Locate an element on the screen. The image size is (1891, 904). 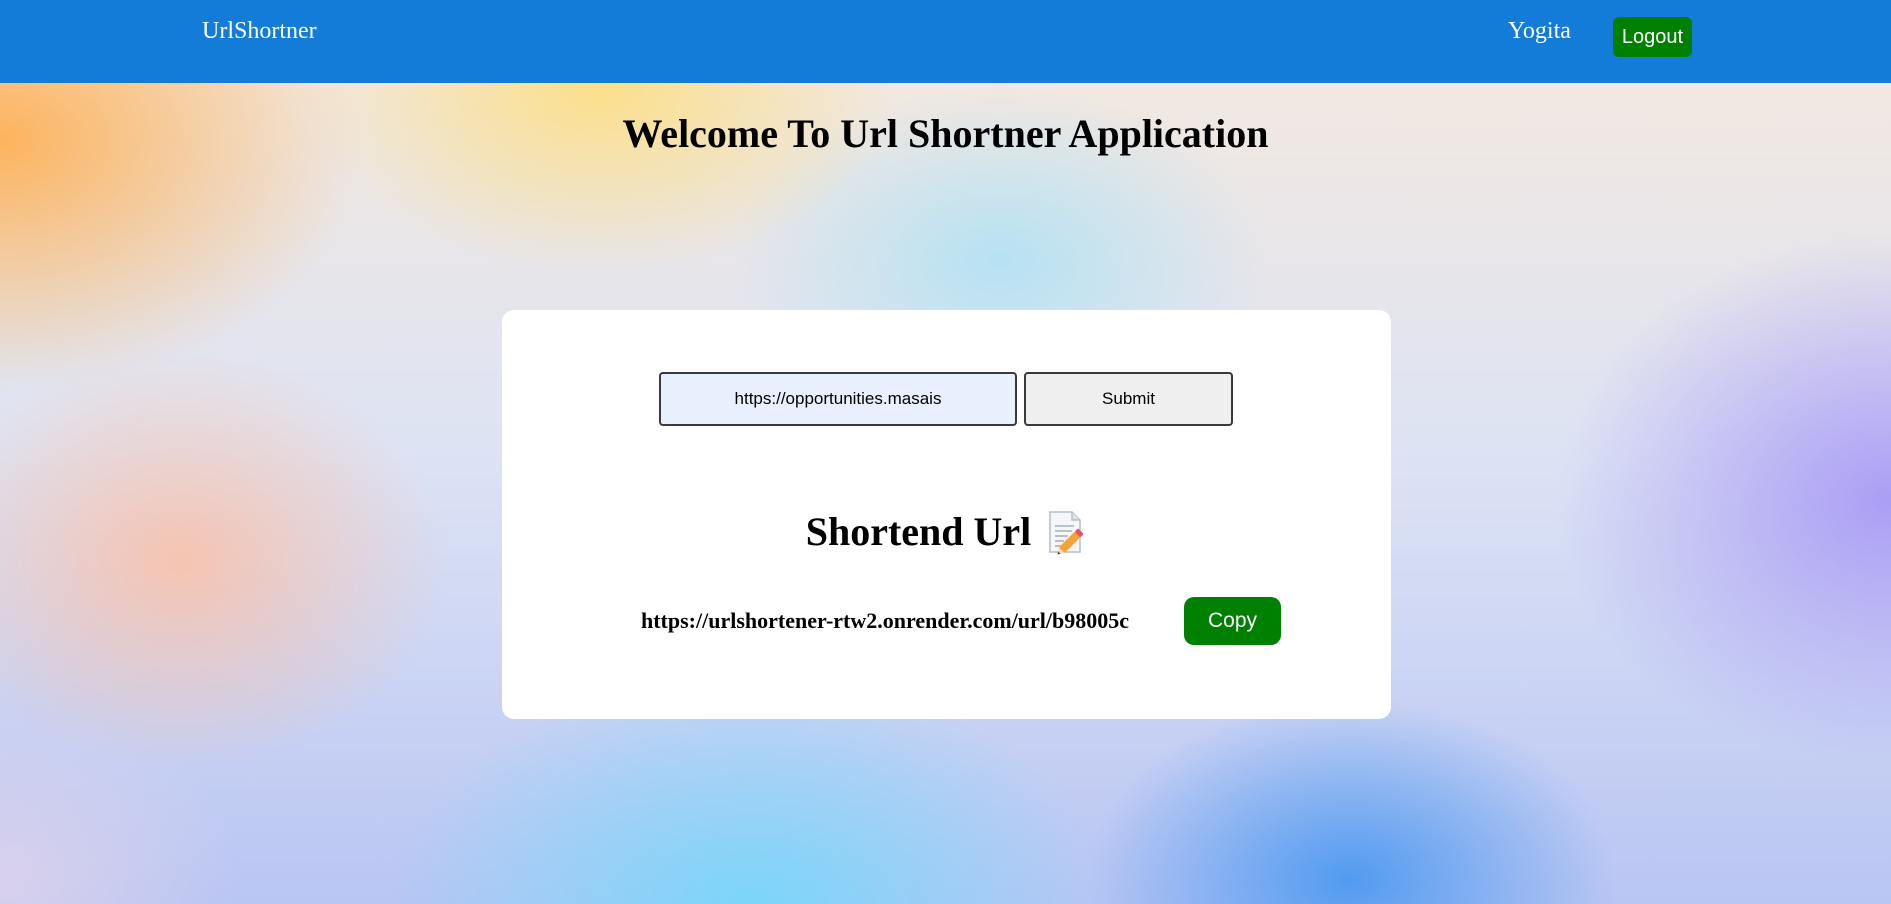
logout-button: Logout is located at coordinates (1652, 37).